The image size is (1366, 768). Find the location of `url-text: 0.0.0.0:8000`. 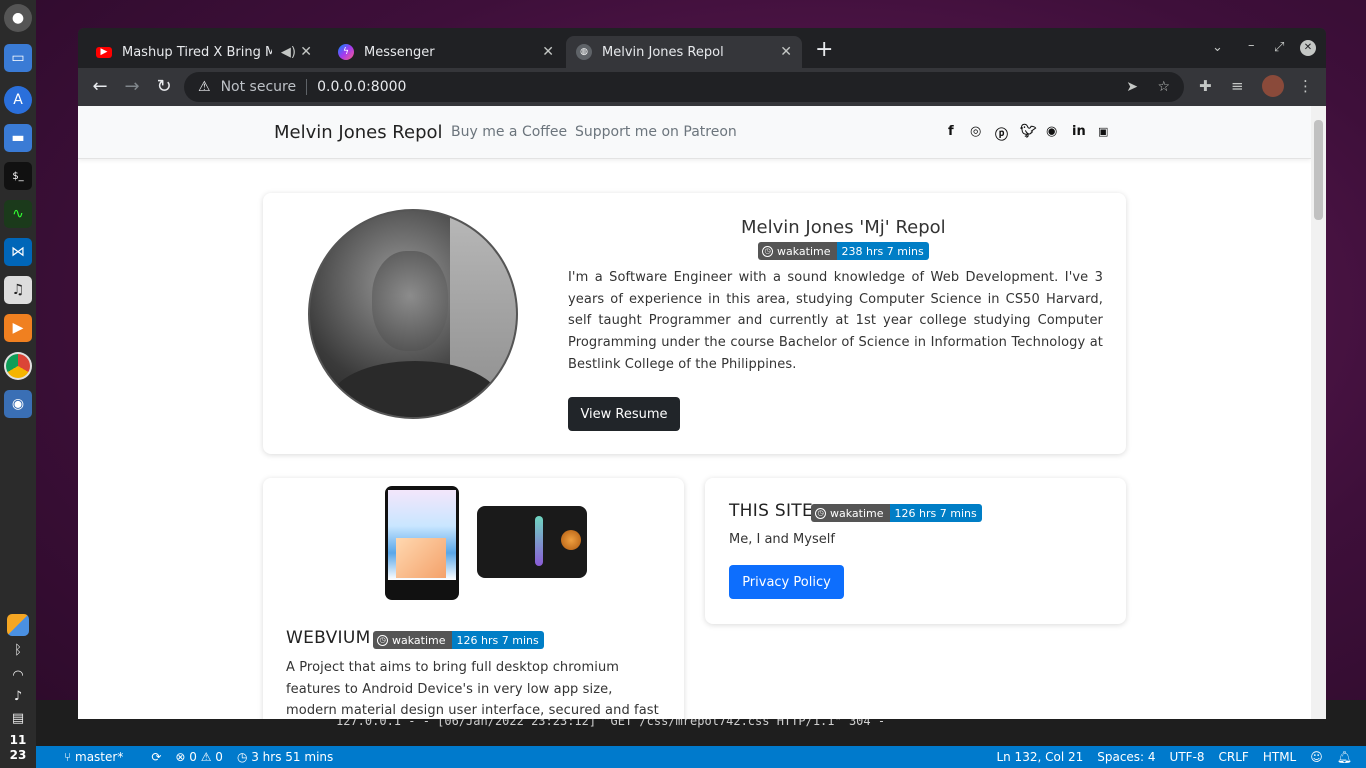

url-text: 0.0.0.0:8000 is located at coordinates (361, 87).